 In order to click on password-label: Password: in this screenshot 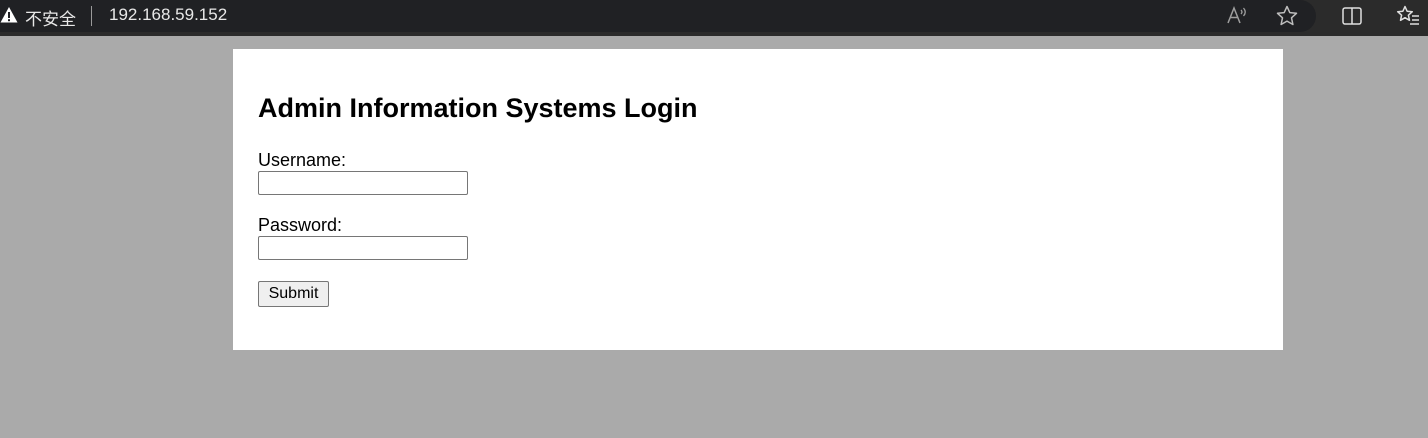, I will do `click(300, 225)`.